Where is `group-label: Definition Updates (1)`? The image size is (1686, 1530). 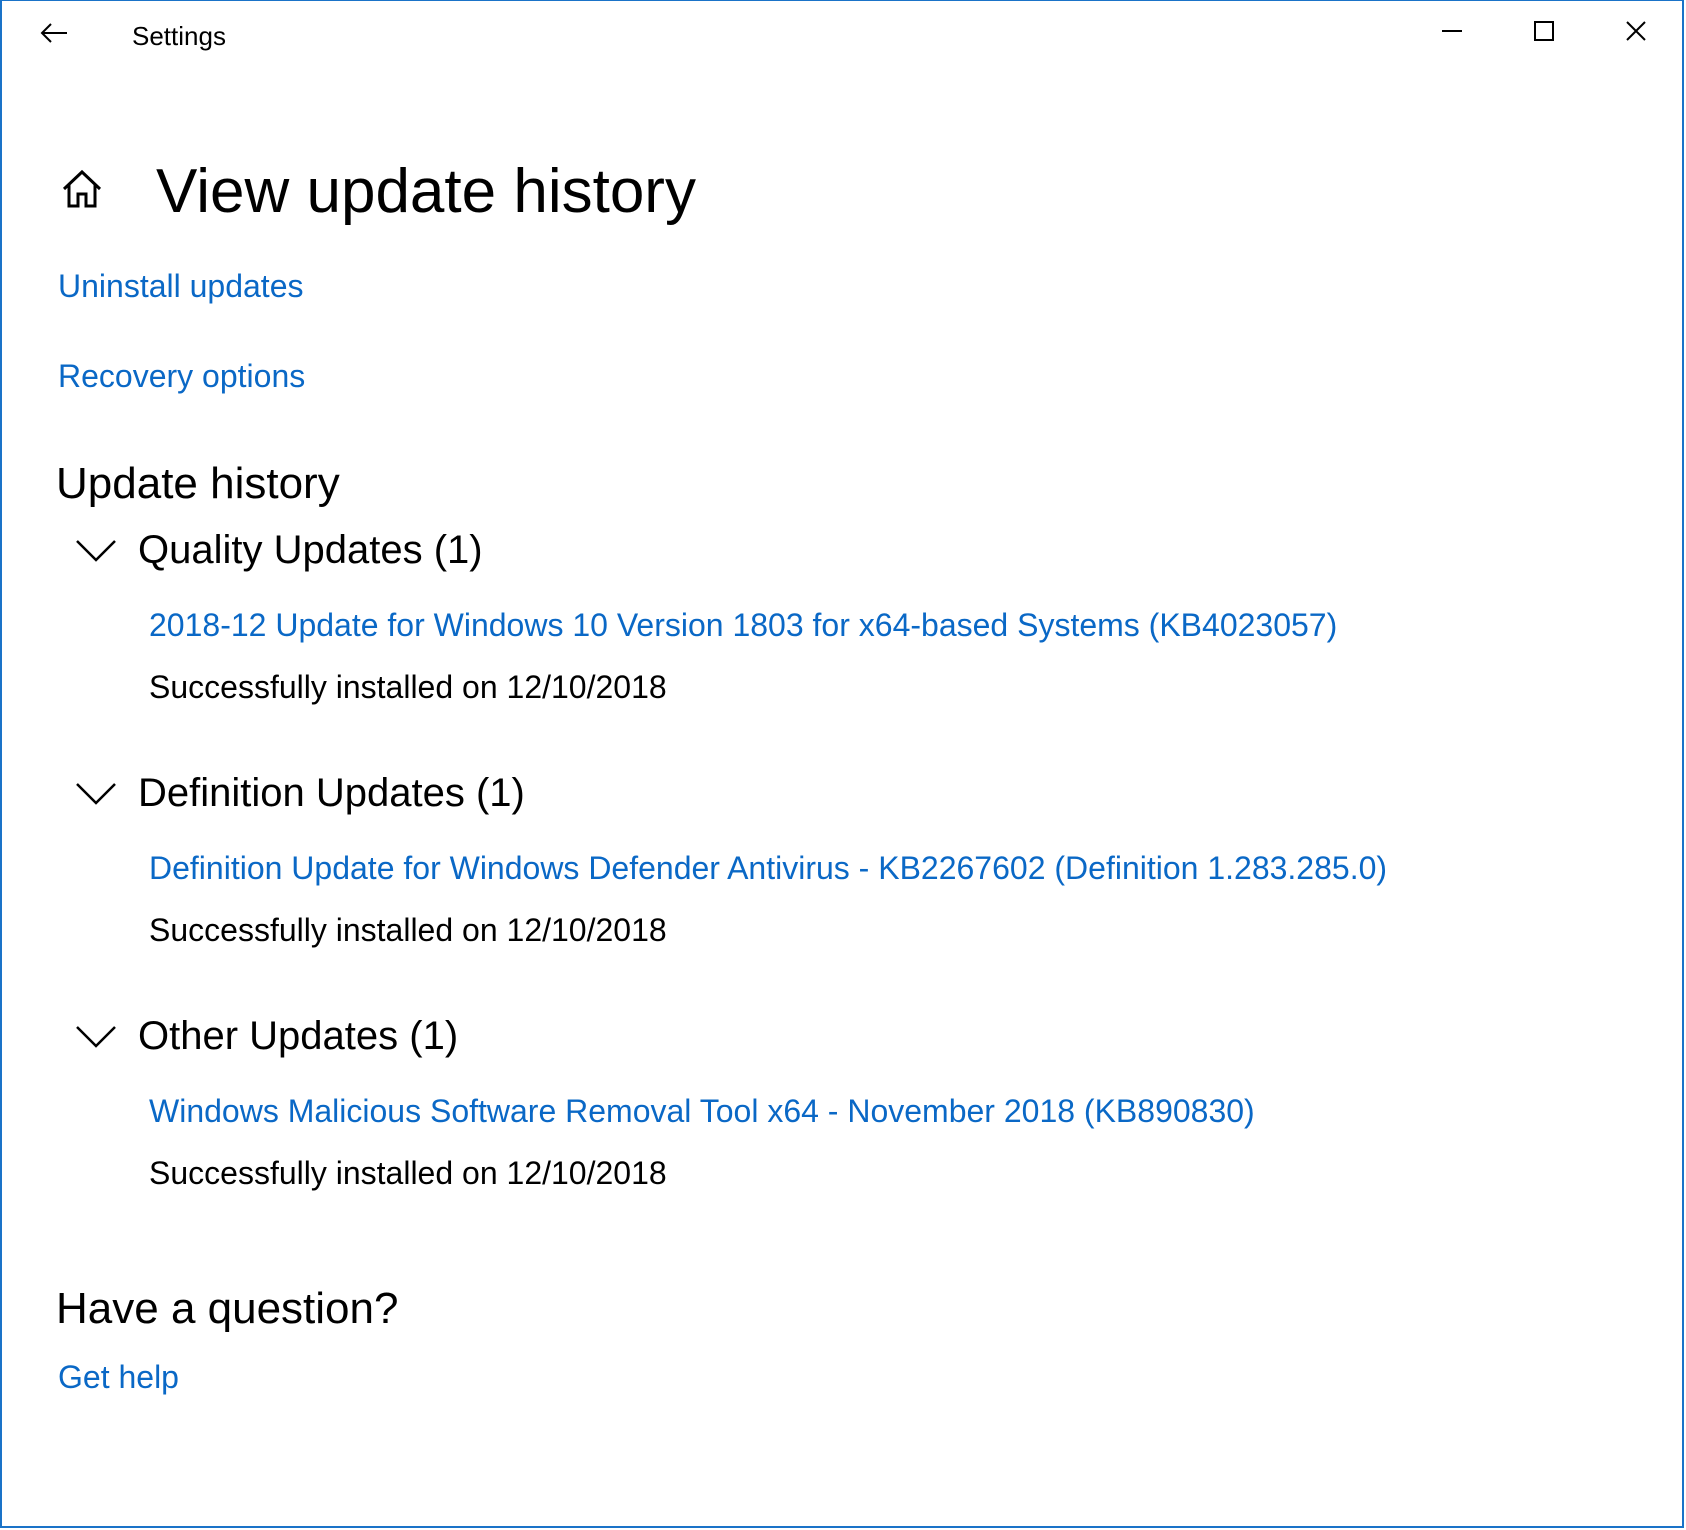 group-label: Definition Updates (1) is located at coordinates (331, 793).